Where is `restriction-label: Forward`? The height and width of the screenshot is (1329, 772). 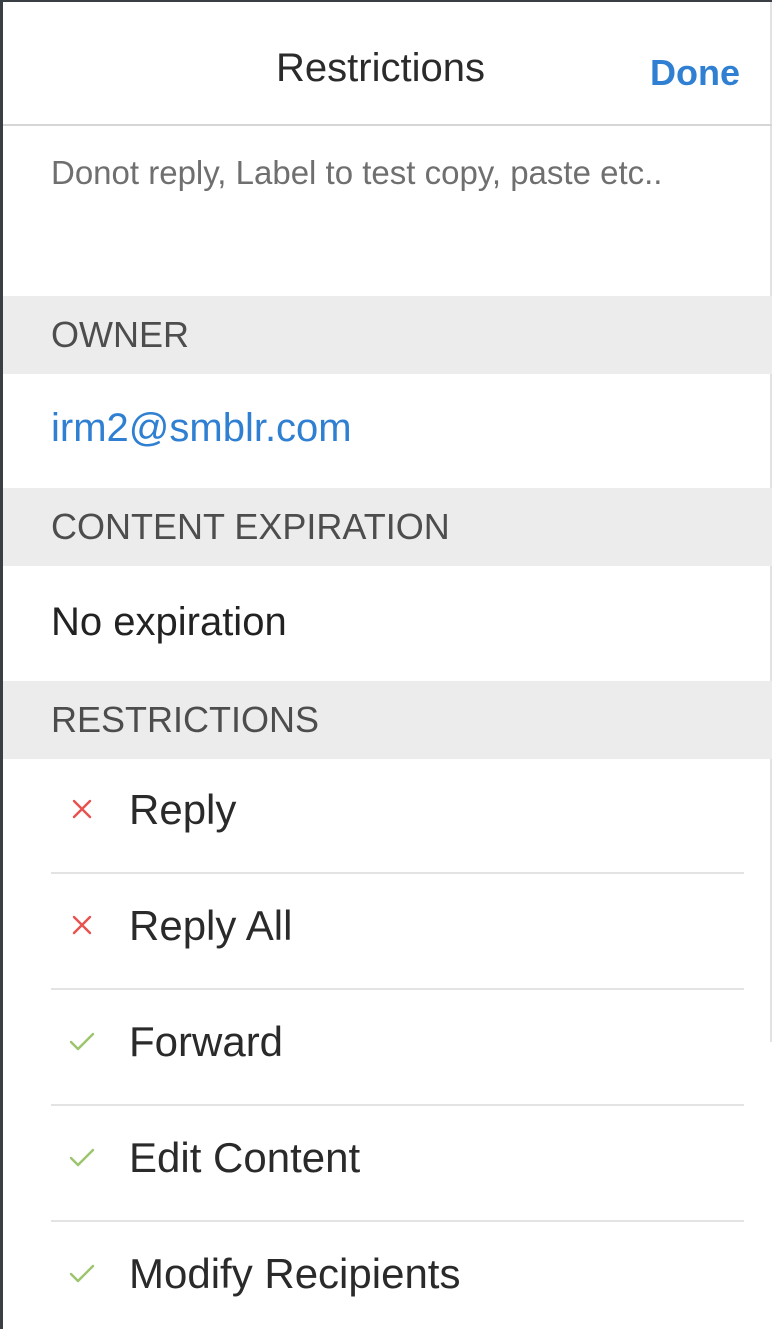
restriction-label: Forward is located at coordinates (206, 1041).